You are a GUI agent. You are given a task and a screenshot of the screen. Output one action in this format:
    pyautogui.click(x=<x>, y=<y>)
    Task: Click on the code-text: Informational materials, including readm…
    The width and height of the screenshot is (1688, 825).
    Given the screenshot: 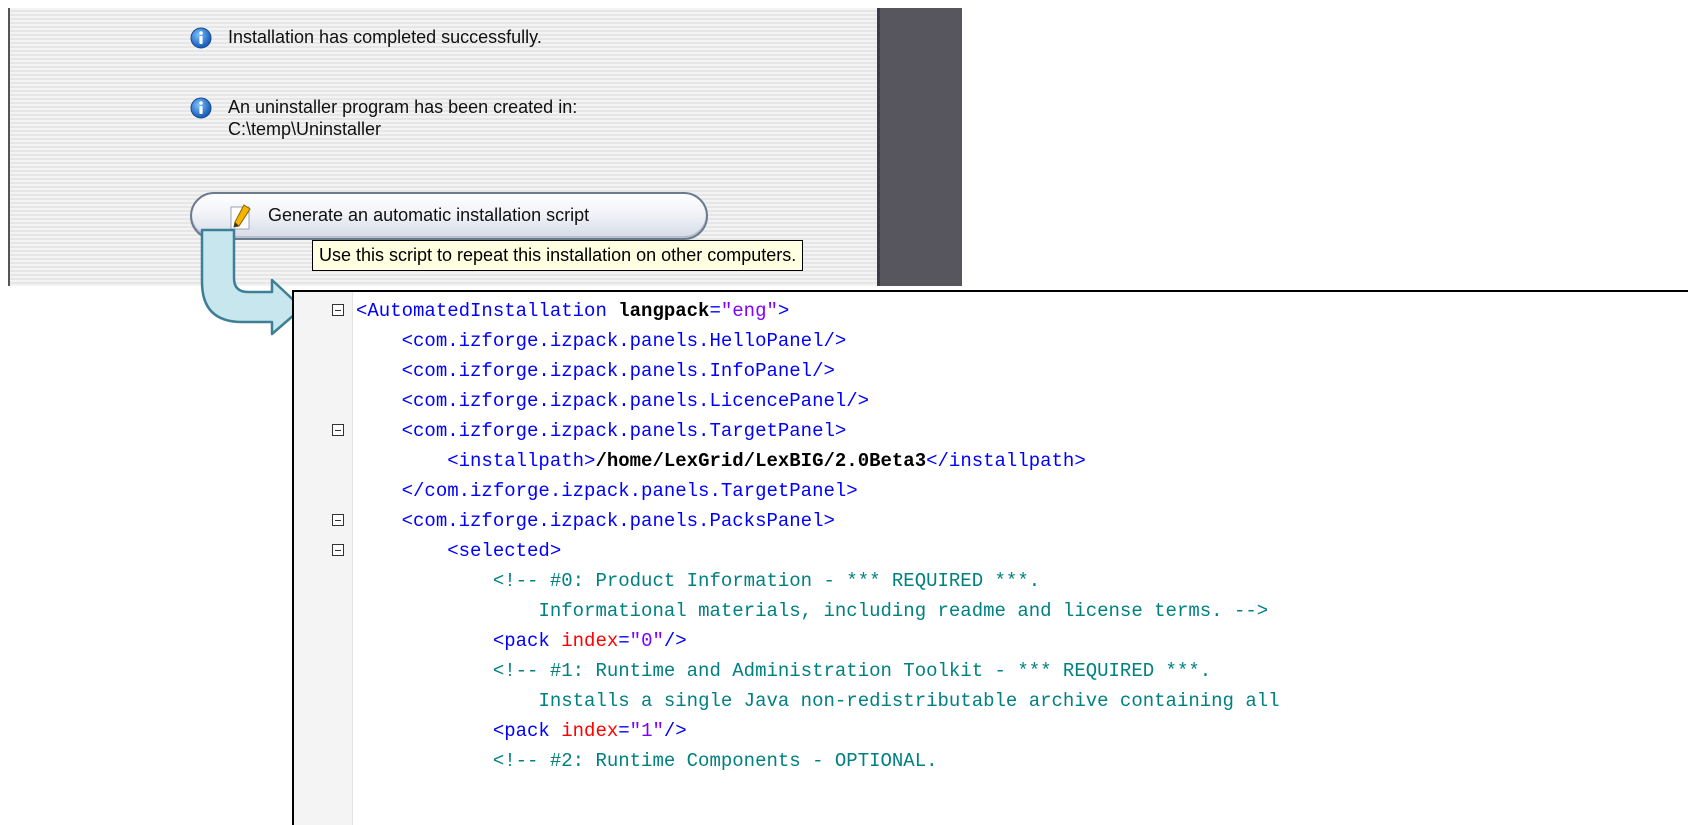 What is the action you would take?
    pyautogui.click(x=812, y=611)
    